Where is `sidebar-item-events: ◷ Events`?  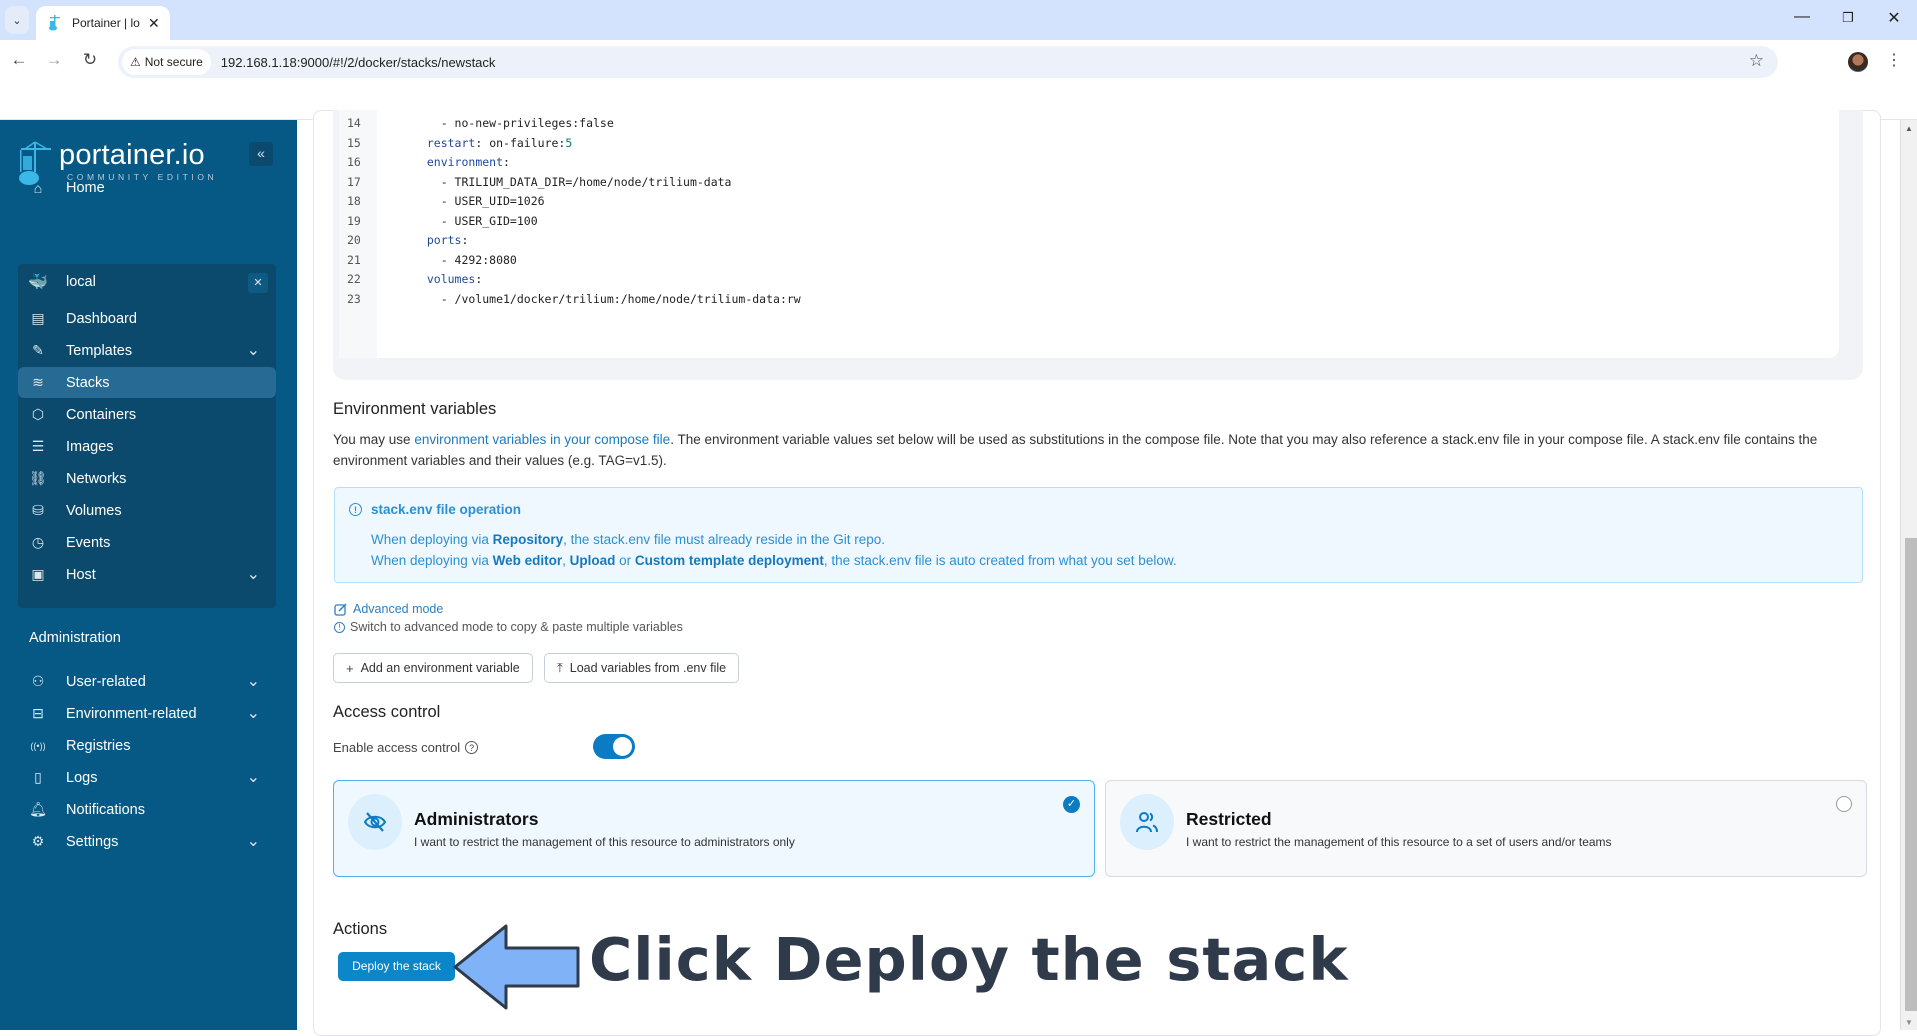 sidebar-item-events: ◷ Events is located at coordinates (147, 542).